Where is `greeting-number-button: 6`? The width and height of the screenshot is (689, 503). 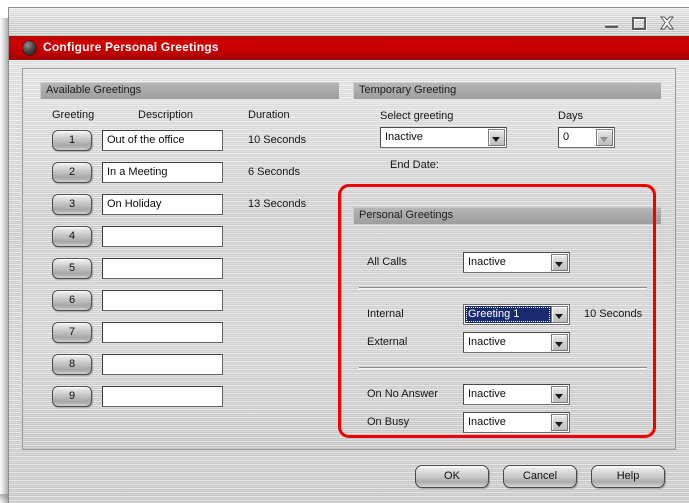
greeting-number-button: 6 is located at coordinates (72, 300).